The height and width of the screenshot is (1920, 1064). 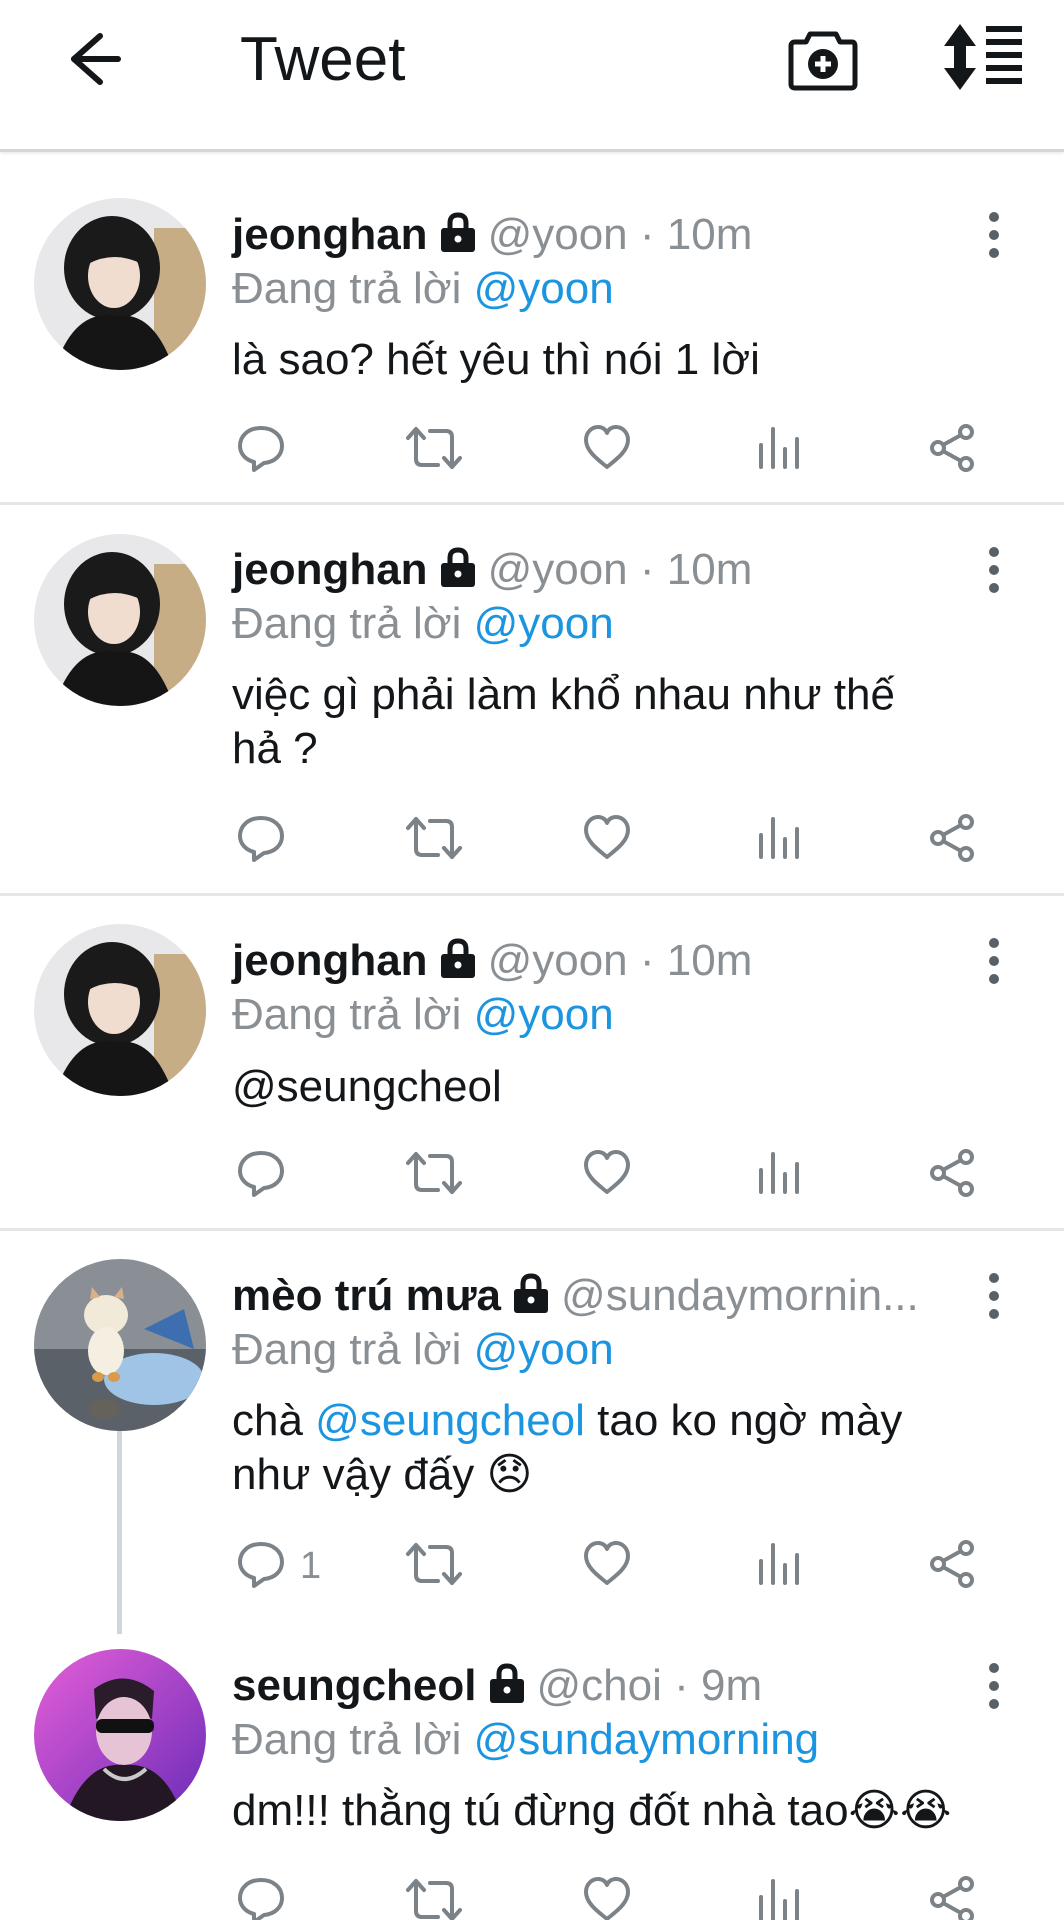 What do you see at coordinates (93, 59) in the screenshot?
I see `back-arrow-icon` at bounding box center [93, 59].